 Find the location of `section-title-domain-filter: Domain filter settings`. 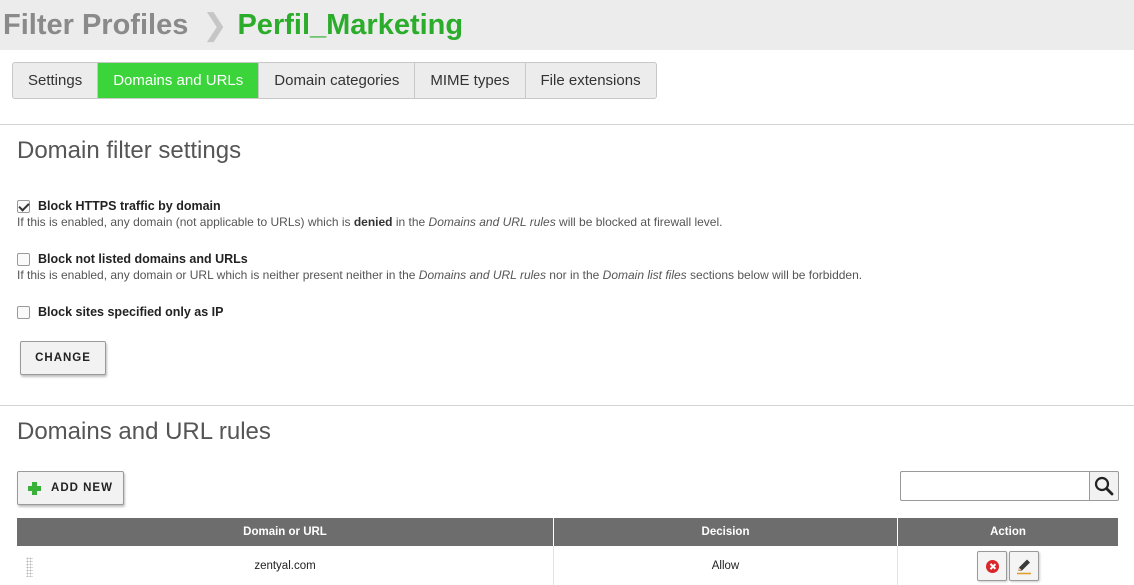

section-title-domain-filter: Domain filter settings is located at coordinates (129, 150).